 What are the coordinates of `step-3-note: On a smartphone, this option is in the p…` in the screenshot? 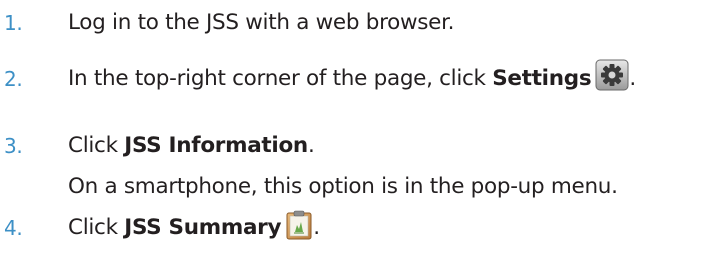 It's located at (343, 186).